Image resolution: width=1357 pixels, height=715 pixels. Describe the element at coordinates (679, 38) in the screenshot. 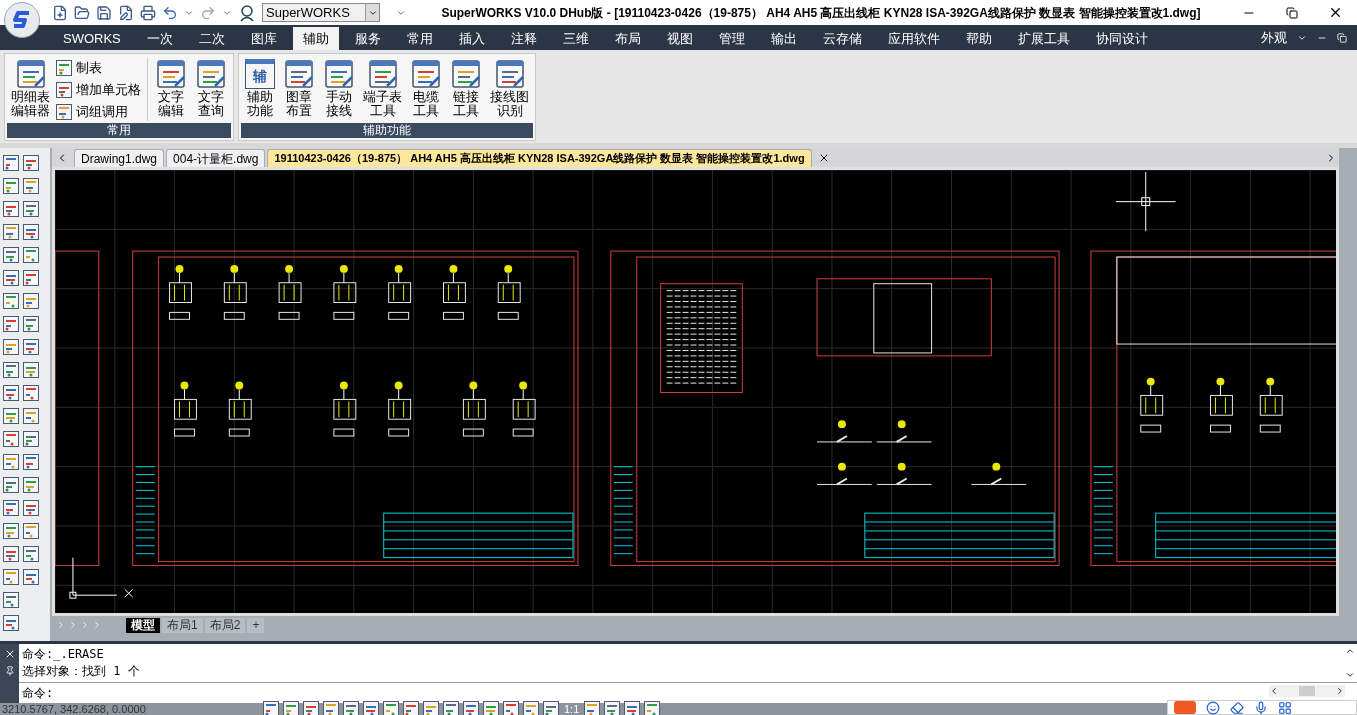

I see `ribbon-tab: 视图` at that location.